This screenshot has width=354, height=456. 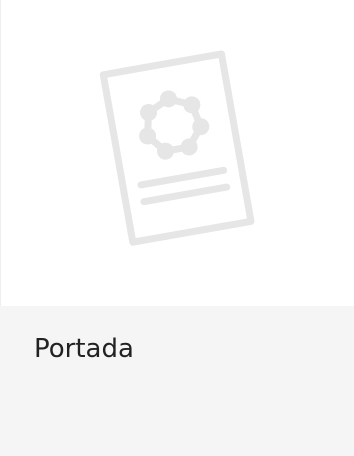 What do you see at coordinates (84, 349) in the screenshot?
I see `card-title: Portada` at bounding box center [84, 349].